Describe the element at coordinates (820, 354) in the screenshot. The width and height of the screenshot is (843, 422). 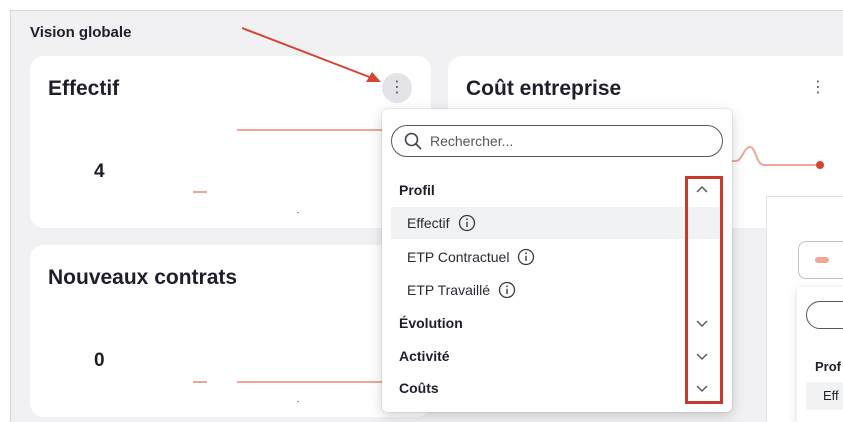
I see `background-dropdown: Prof Eff` at that location.